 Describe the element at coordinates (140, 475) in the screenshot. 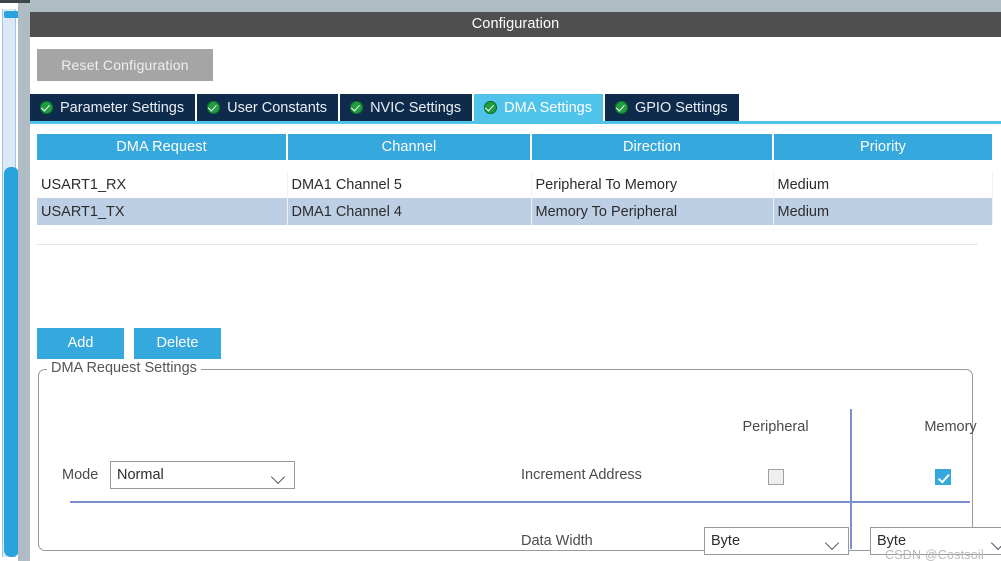

I see `mode-select-value: Normal` at that location.